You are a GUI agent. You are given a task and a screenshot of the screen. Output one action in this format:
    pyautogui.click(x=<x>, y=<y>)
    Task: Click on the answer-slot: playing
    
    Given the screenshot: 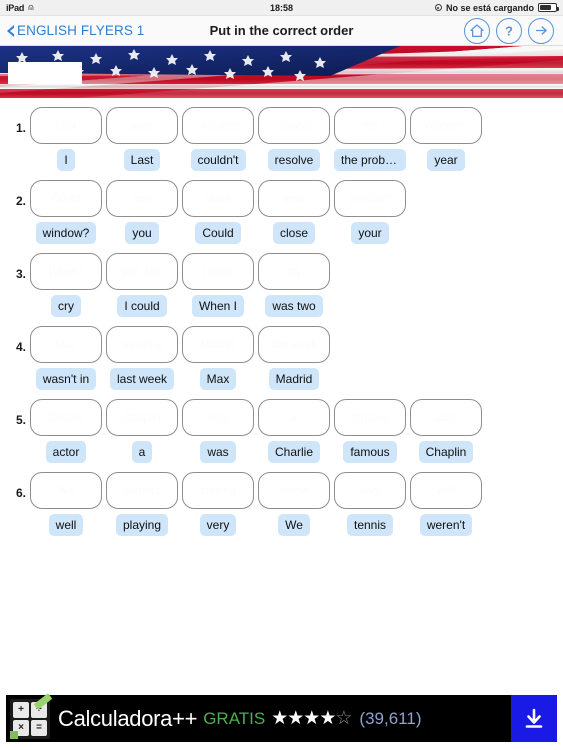 What is the action you would take?
    pyautogui.click(x=218, y=490)
    